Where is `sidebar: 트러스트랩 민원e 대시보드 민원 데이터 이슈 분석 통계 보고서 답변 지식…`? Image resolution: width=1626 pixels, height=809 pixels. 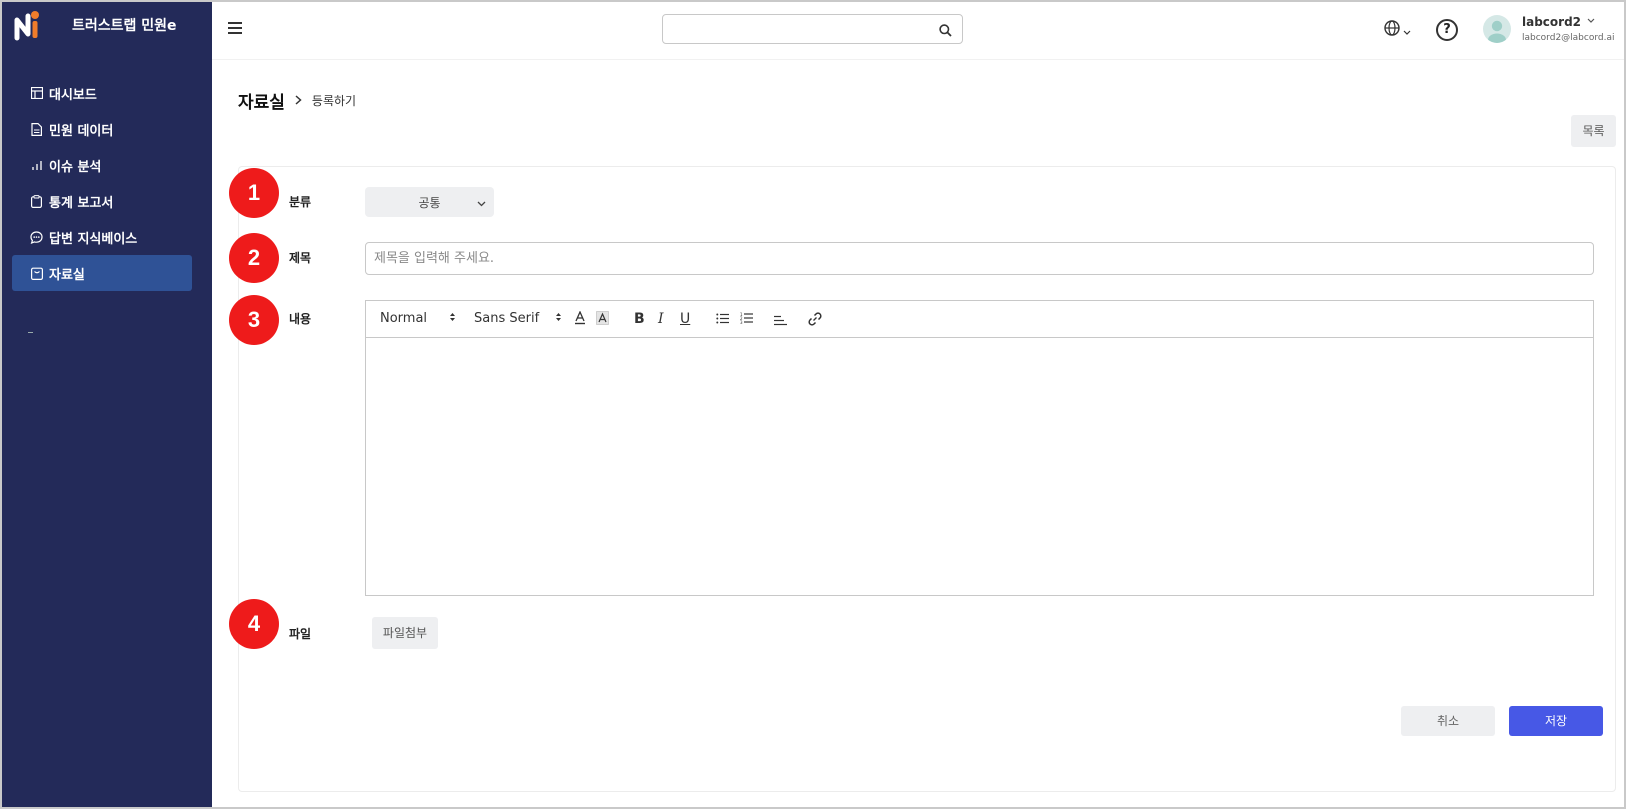
sidebar: 트러스트랩 민원e 대시보드 민원 데이터 이슈 분석 통계 보고서 답변 지식… is located at coordinates (107, 404).